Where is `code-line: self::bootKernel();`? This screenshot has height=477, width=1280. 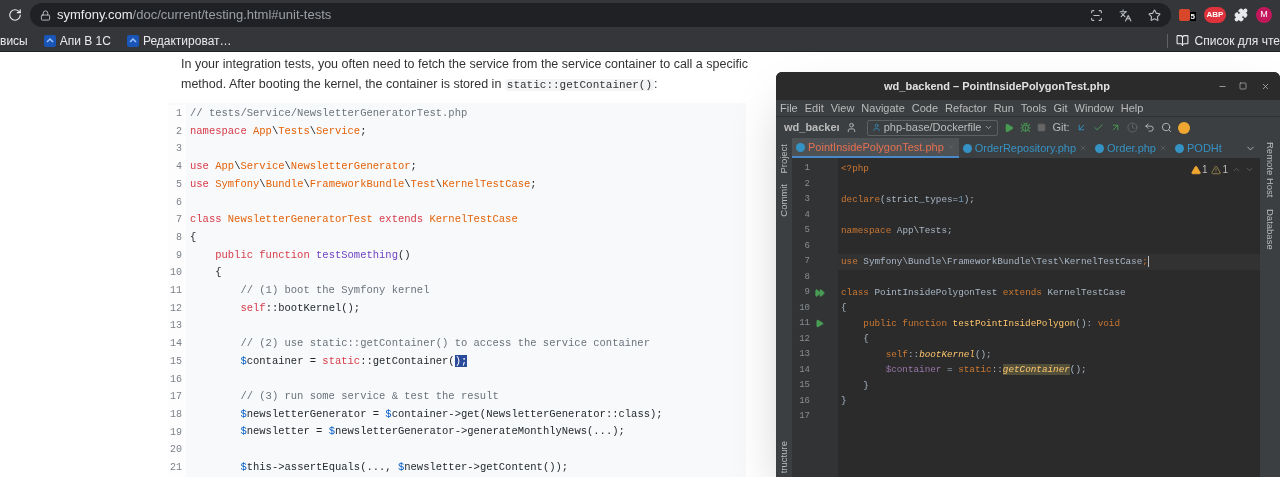 code-line: self::bootKernel(); is located at coordinates (938, 354).